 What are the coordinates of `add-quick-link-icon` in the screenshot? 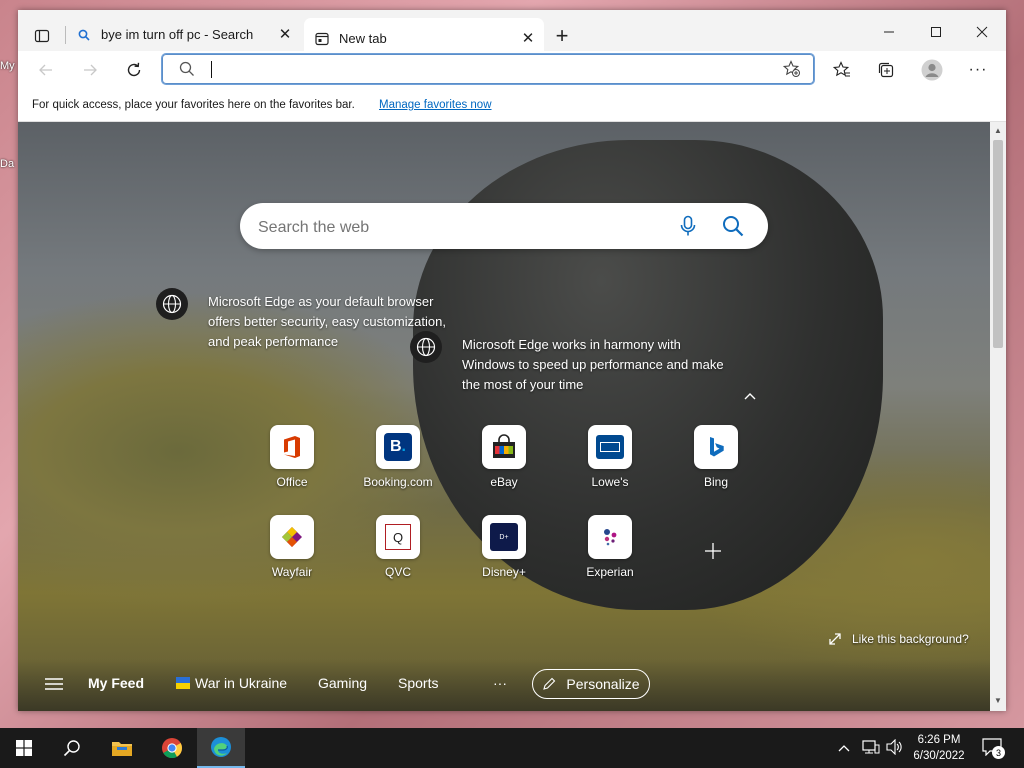 It's located at (713, 553).